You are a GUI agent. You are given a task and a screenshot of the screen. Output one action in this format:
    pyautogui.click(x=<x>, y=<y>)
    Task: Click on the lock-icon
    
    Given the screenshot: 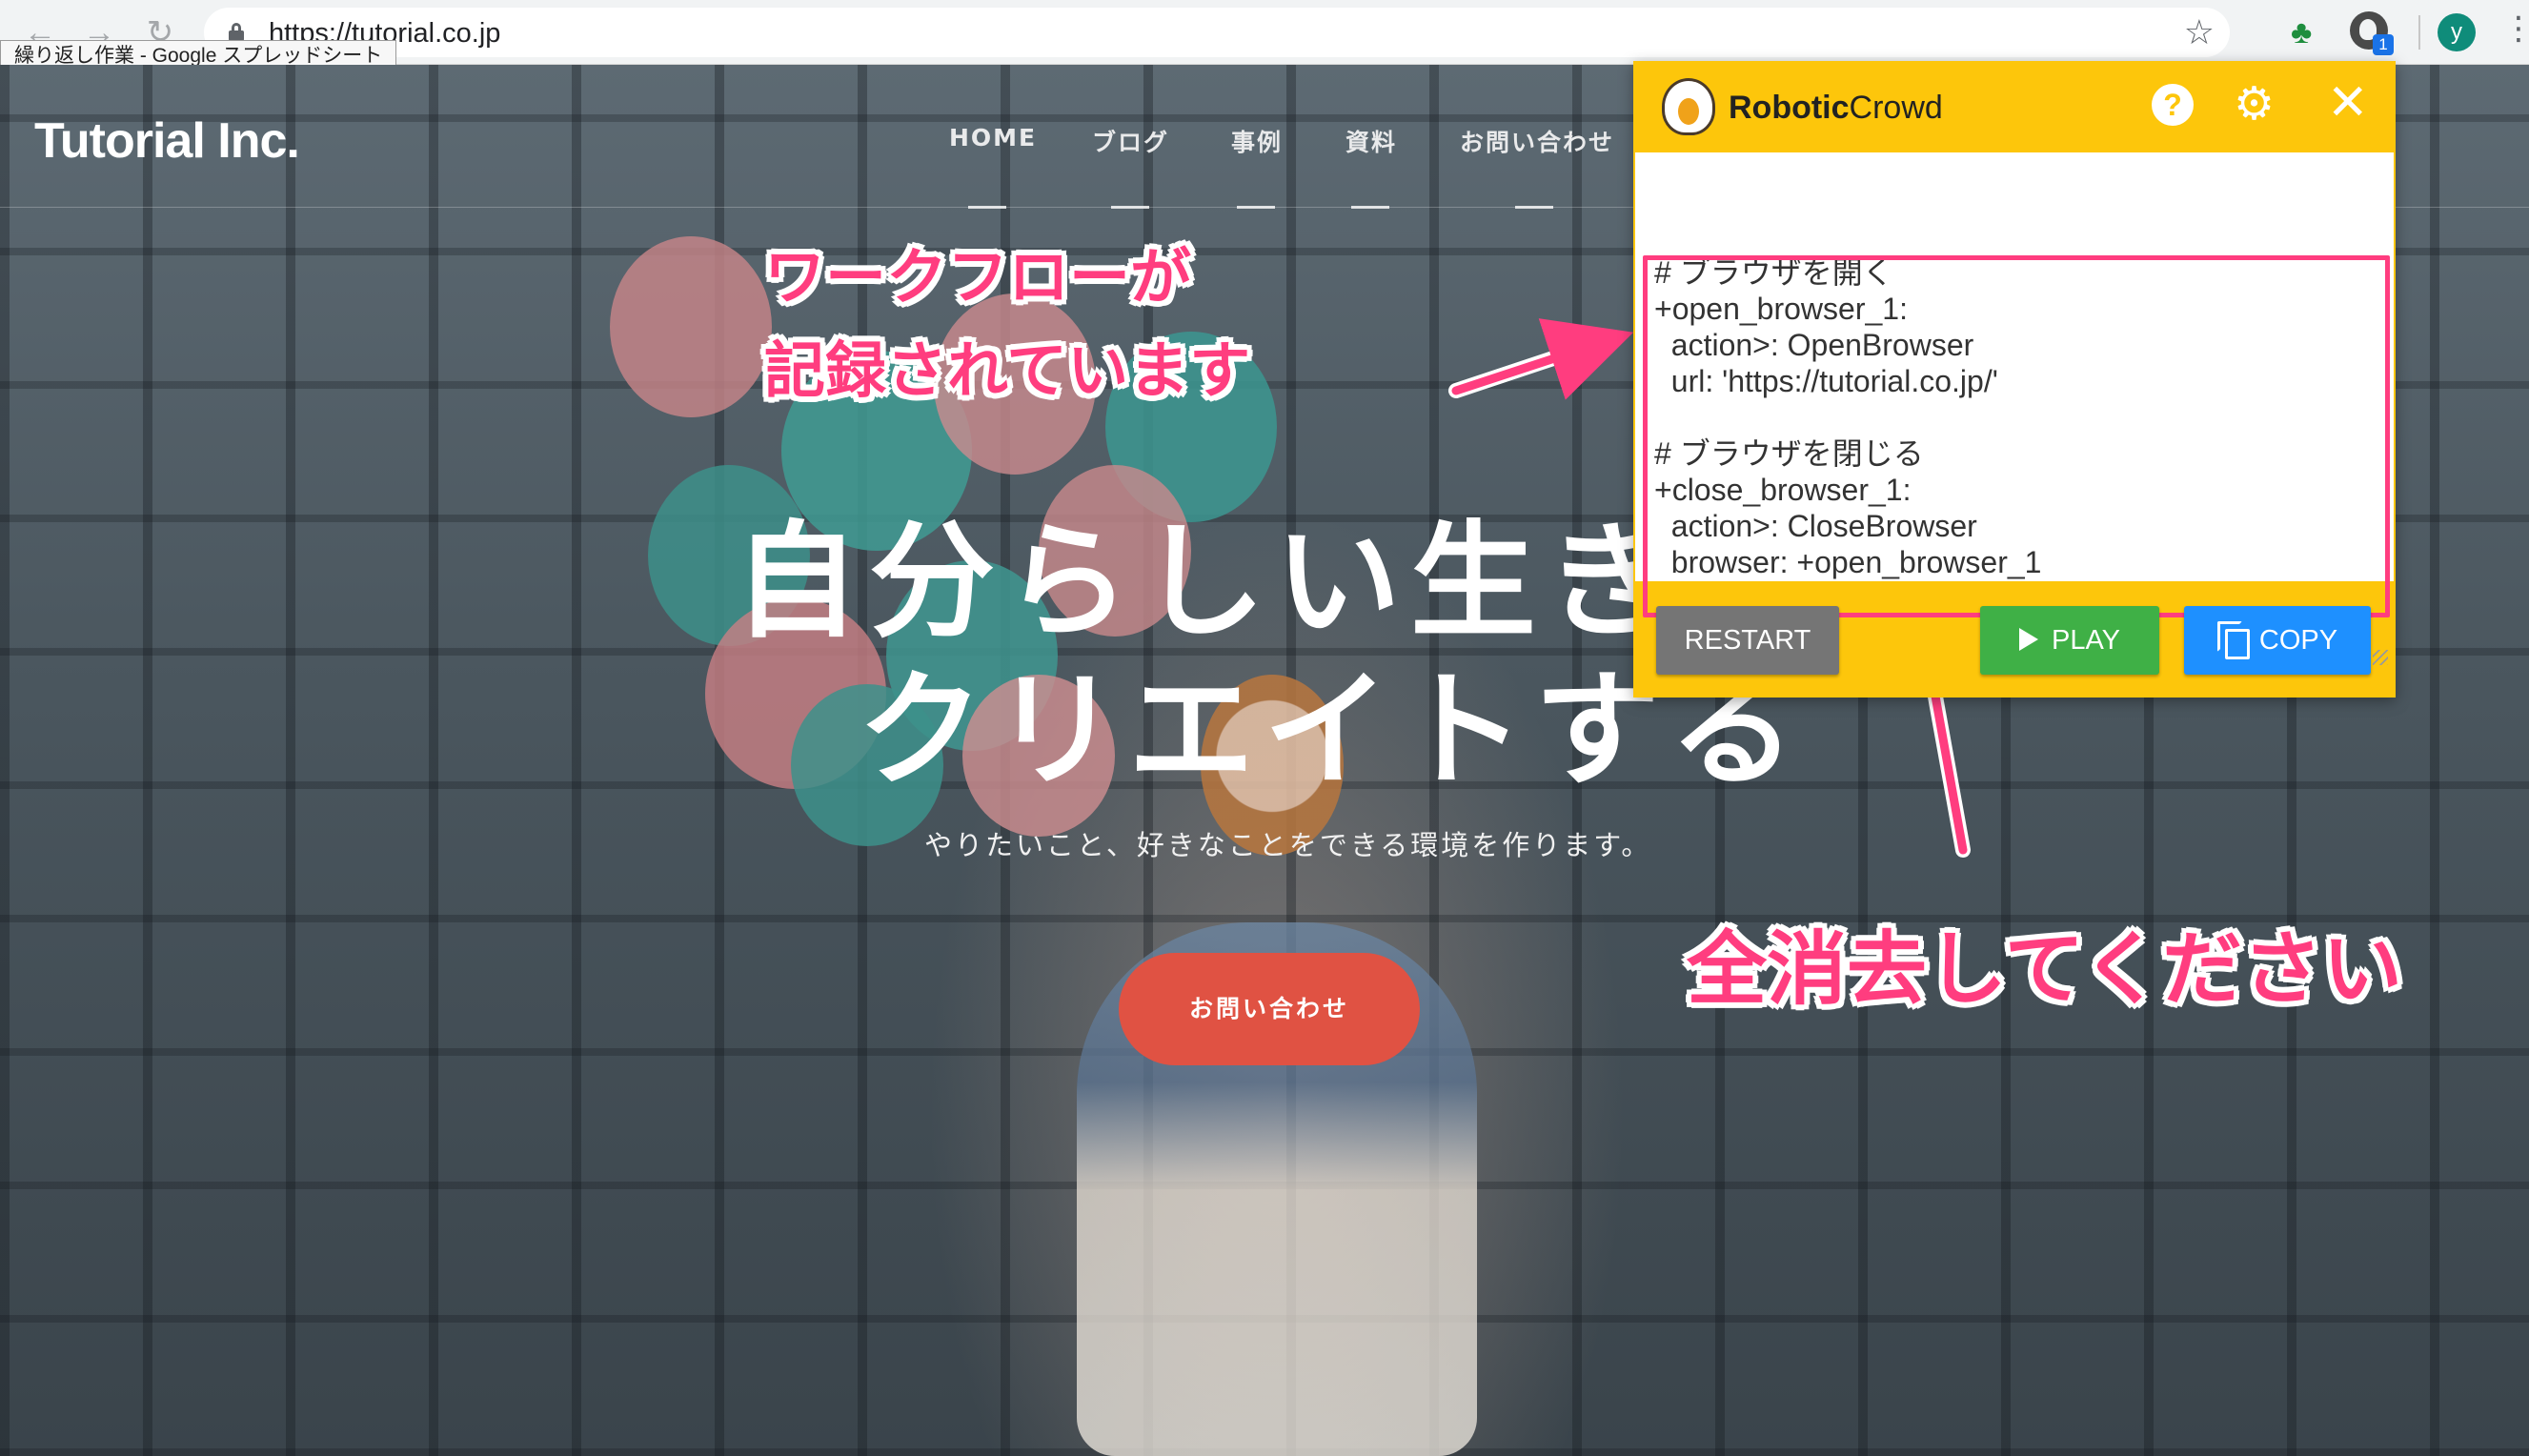 What is the action you would take?
    pyautogui.click(x=236, y=32)
    